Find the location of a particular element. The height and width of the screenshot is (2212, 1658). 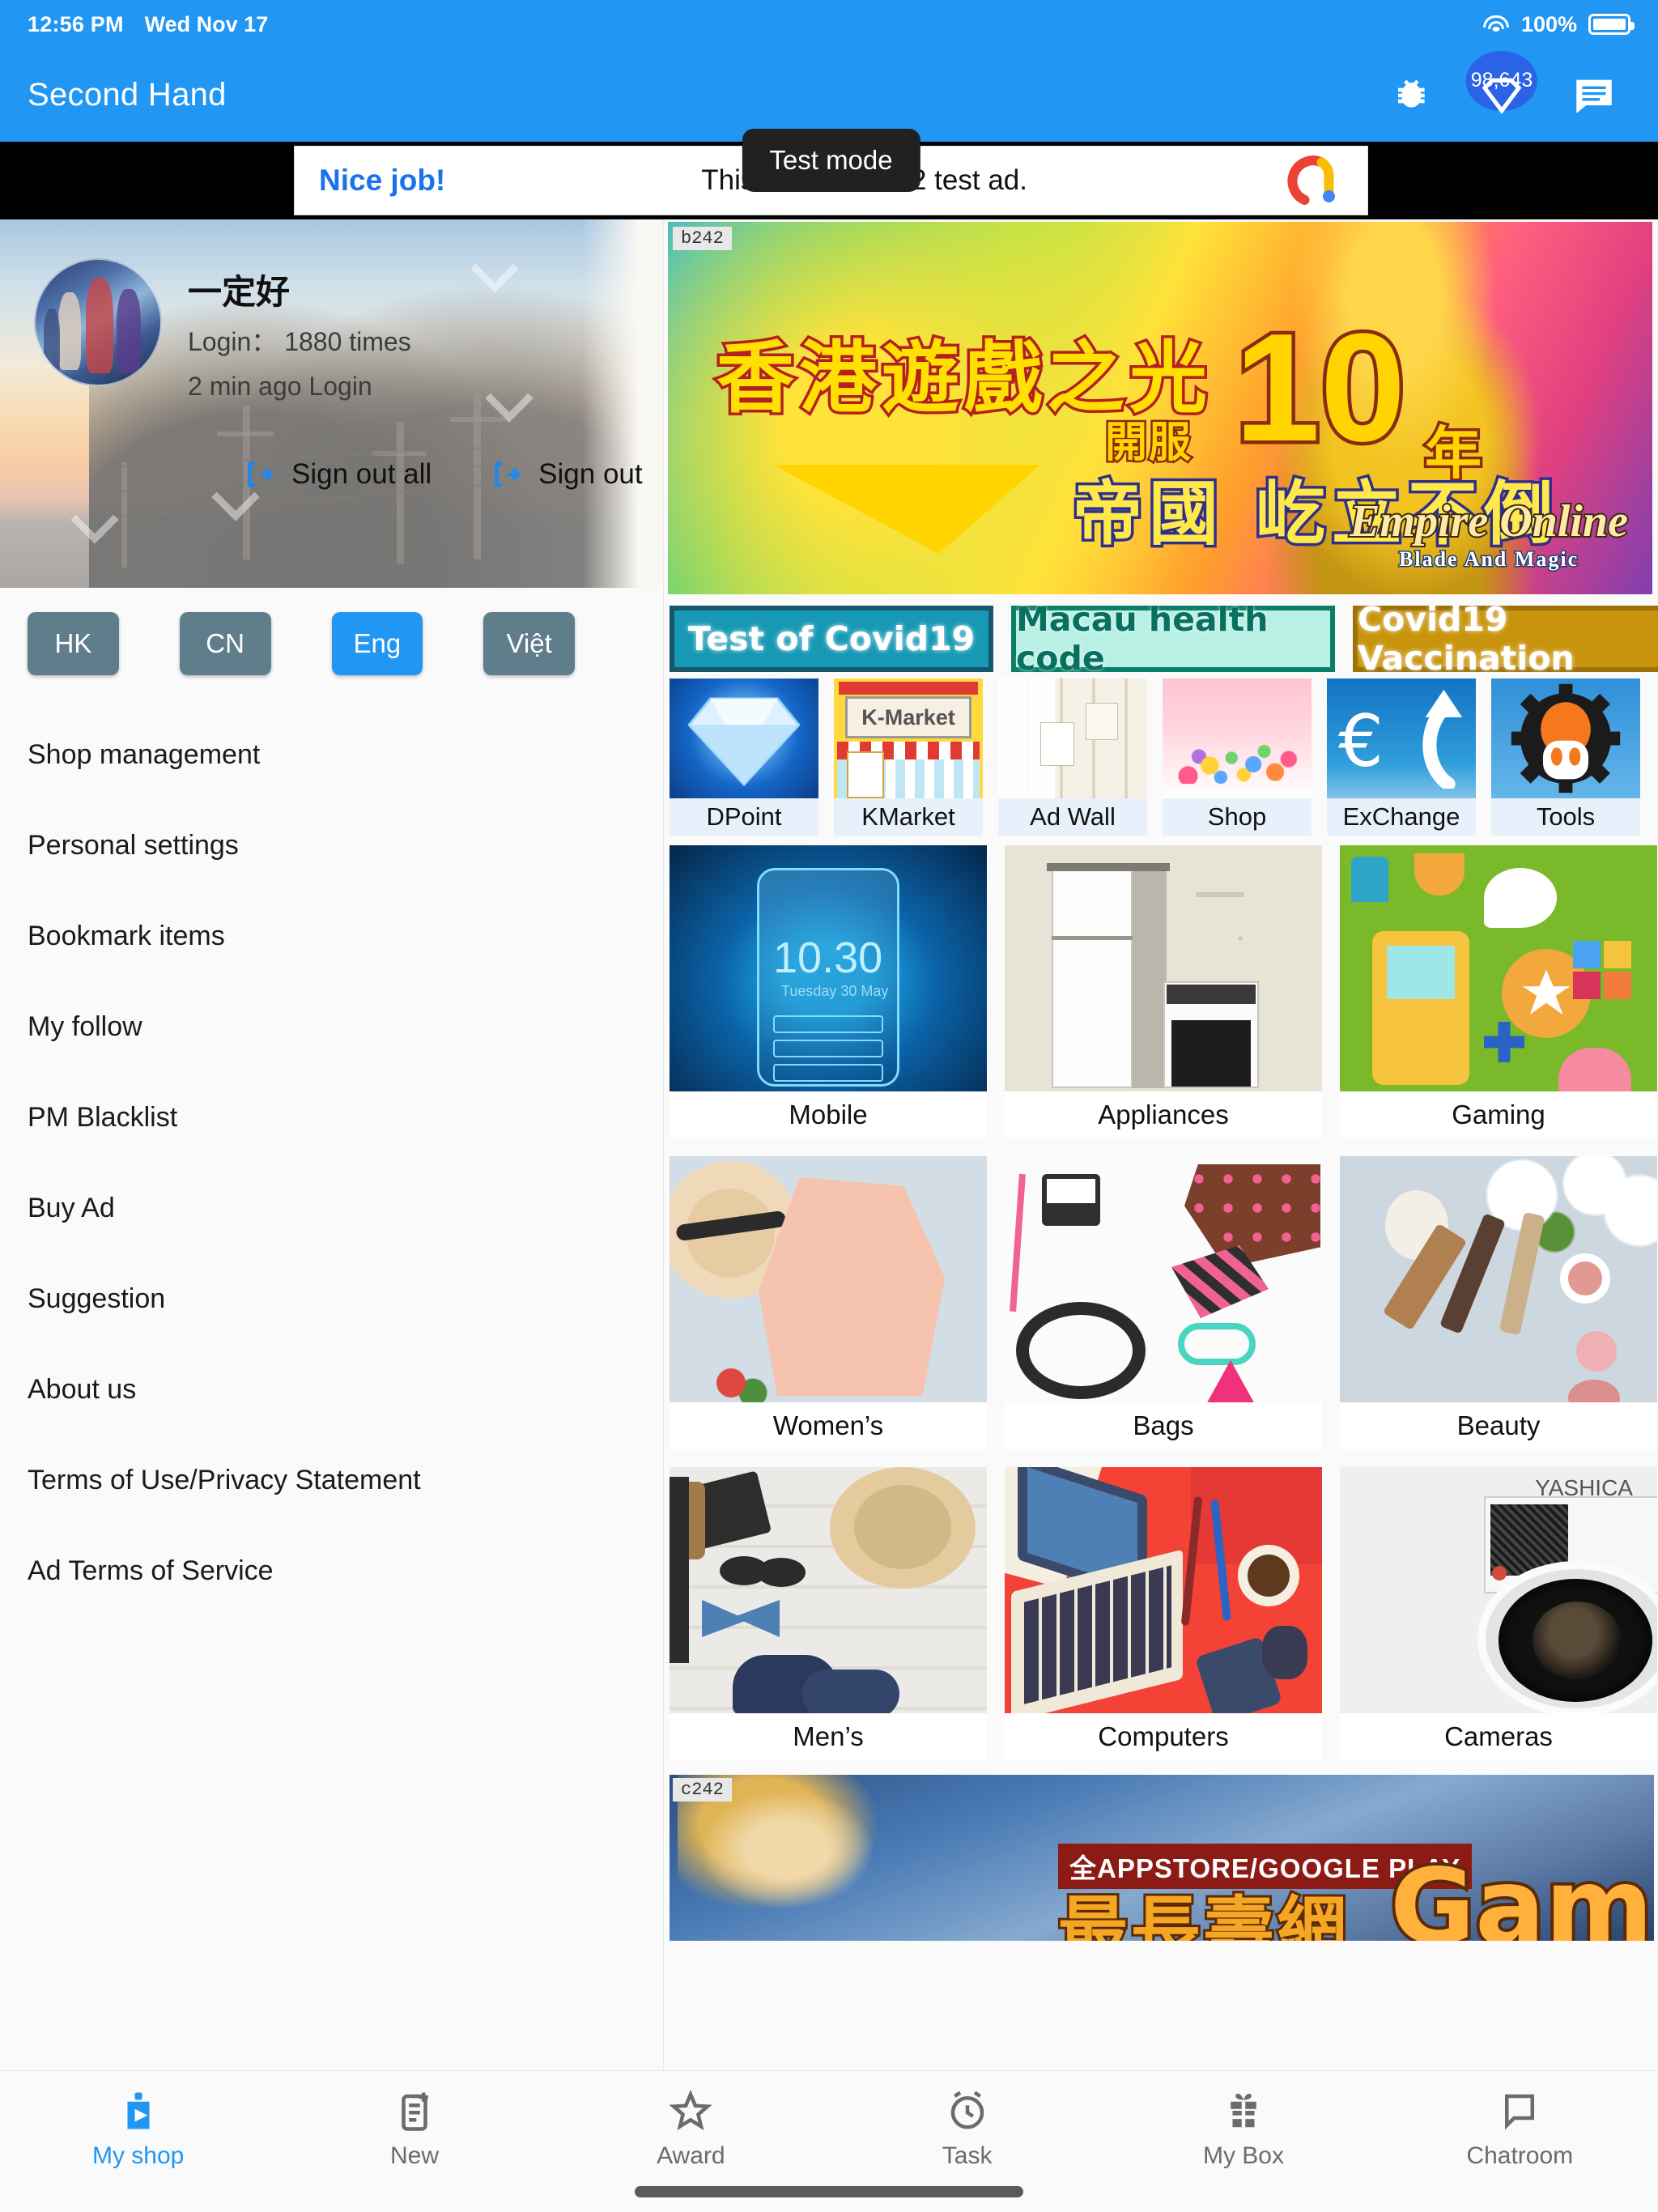

category-label: Beauty is located at coordinates (1498, 1425).